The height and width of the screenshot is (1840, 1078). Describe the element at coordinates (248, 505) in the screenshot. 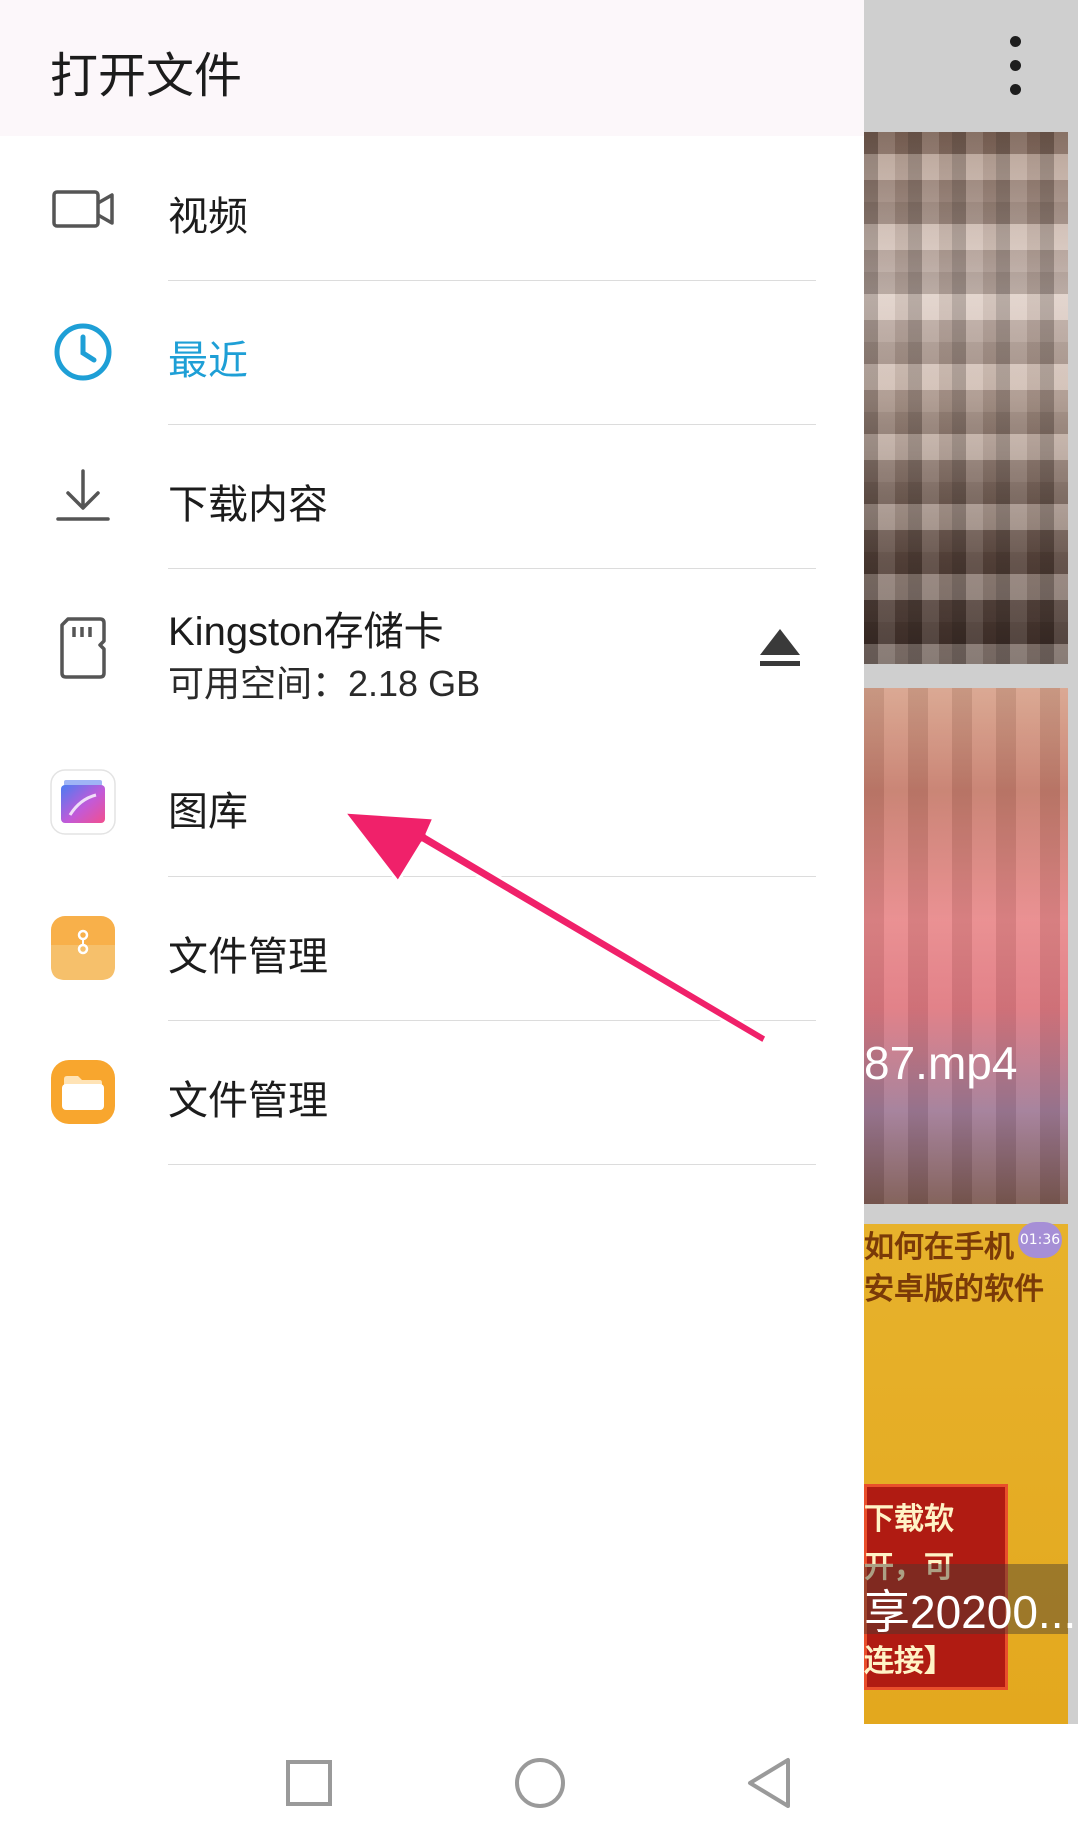

I see `drawer-item-label: 下载内容` at that location.